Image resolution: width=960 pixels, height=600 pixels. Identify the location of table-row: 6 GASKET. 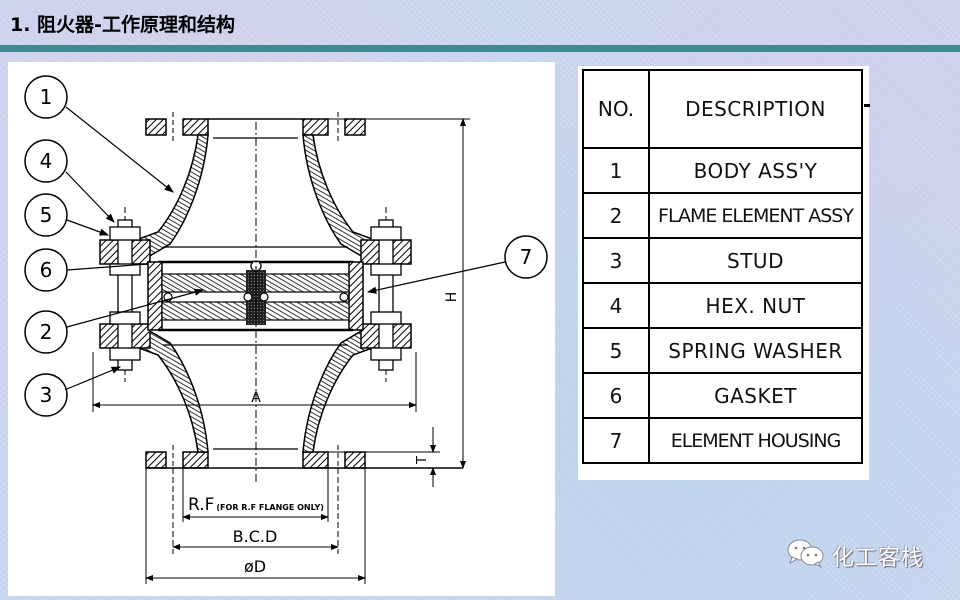
(722, 395).